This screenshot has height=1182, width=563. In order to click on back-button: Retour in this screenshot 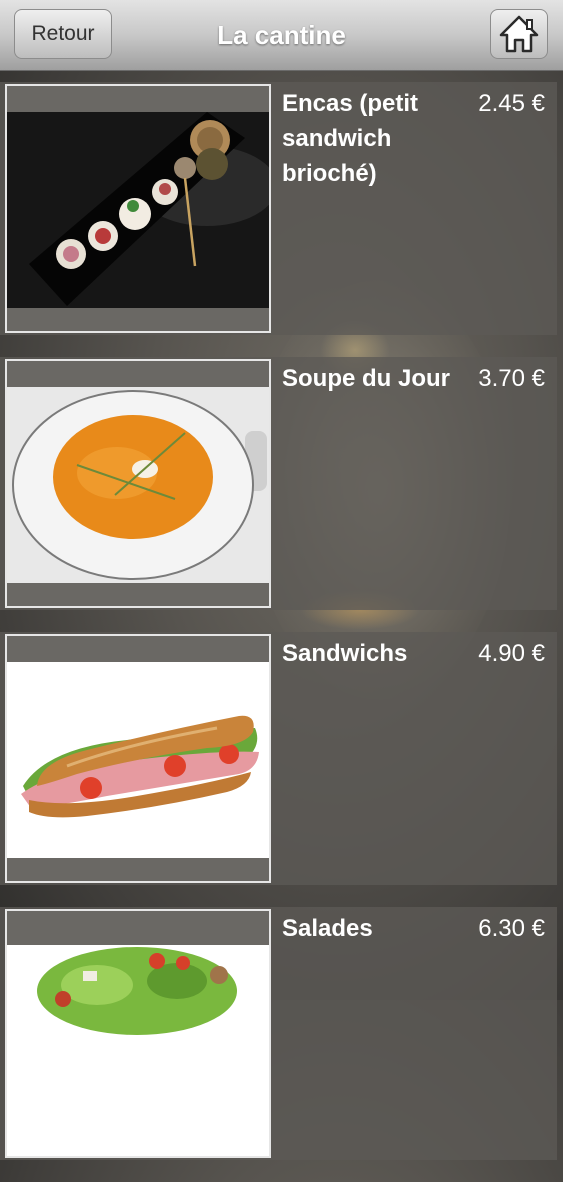, I will do `click(63, 34)`.